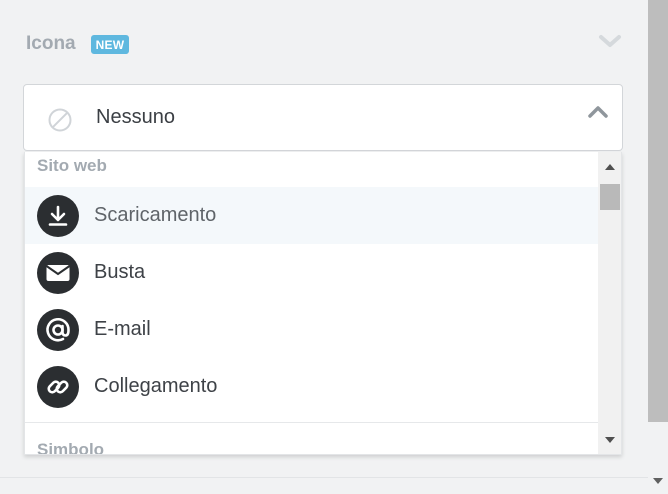 This screenshot has height=494, width=668. I want to click on option-envelope: Busta, so click(311, 272).